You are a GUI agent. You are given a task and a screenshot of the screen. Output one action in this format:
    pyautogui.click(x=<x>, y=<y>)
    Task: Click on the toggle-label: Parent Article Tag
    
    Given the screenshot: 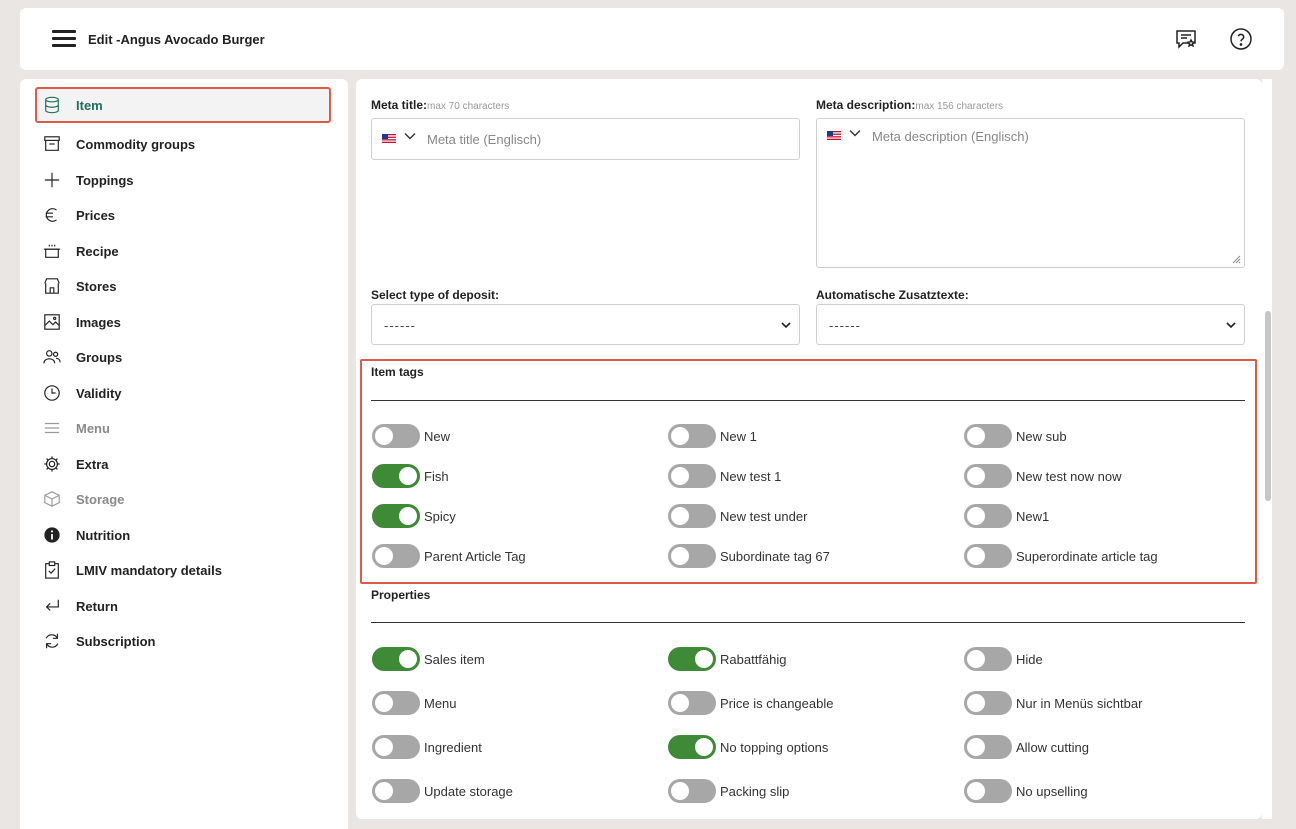 What is the action you would take?
    pyautogui.click(x=475, y=556)
    